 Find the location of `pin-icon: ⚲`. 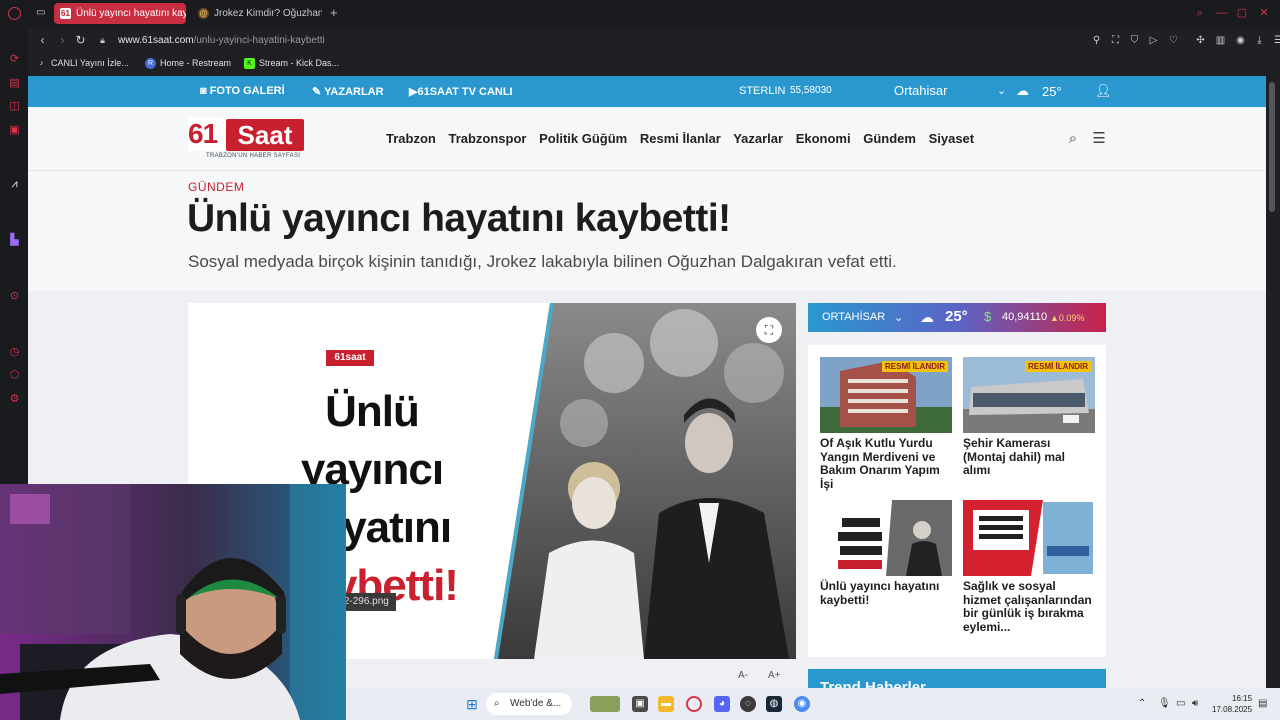

pin-icon: ⚲ is located at coordinates (1096, 40).